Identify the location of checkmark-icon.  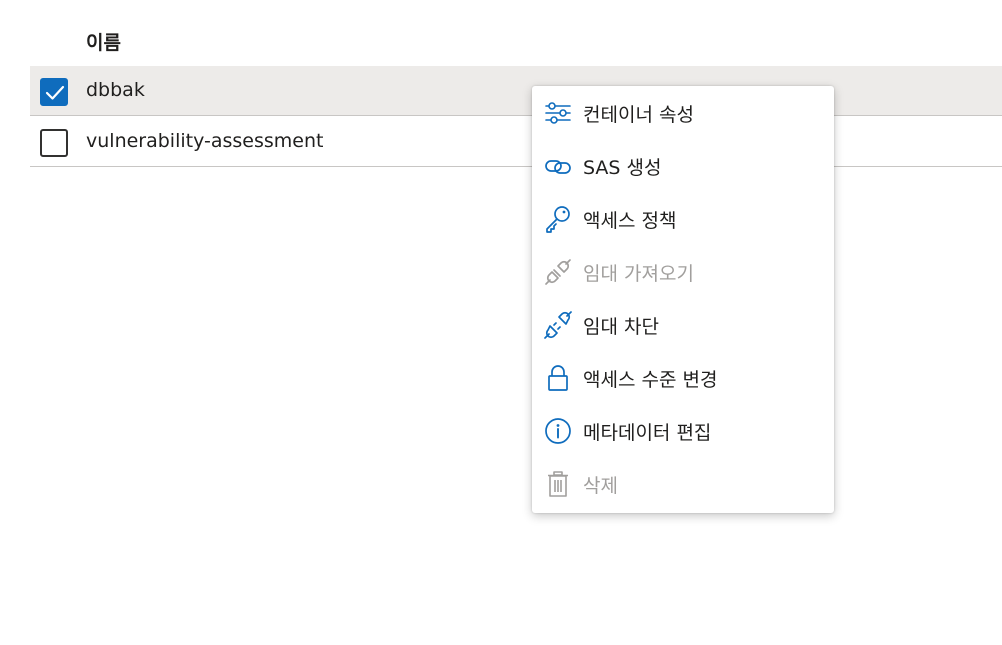
(55, 92).